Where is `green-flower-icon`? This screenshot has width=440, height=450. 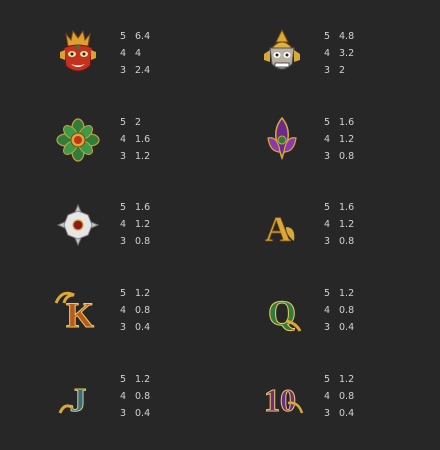
green-flower-icon is located at coordinates (78, 138).